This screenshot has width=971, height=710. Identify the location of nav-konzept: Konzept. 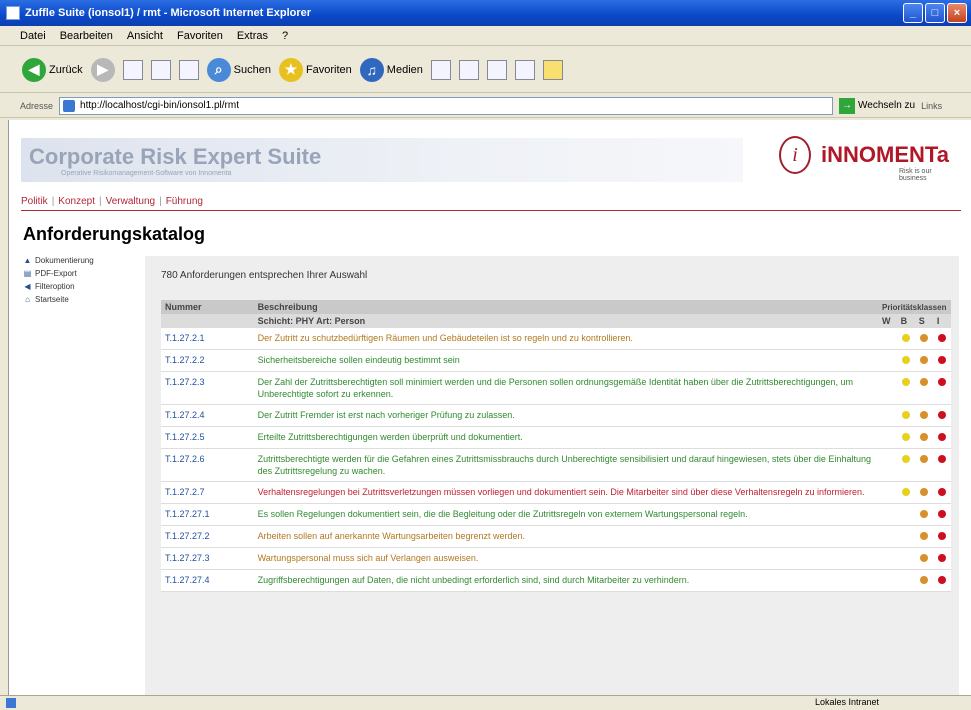
(76, 201).